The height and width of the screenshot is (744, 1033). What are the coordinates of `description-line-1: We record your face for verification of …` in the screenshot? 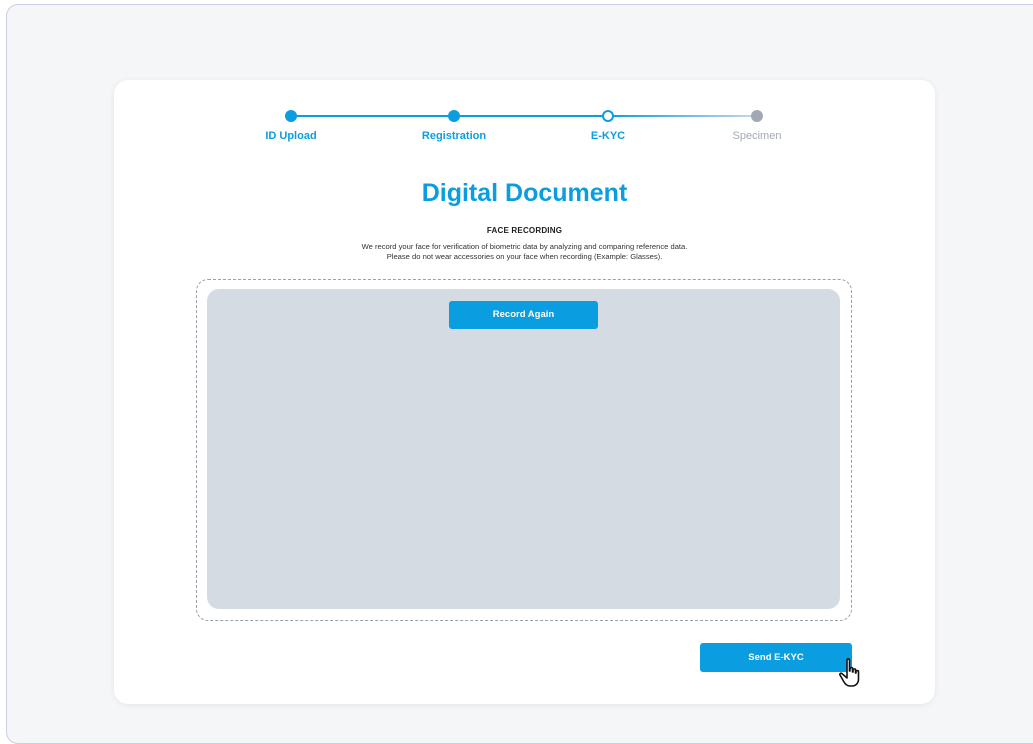 It's located at (524, 246).